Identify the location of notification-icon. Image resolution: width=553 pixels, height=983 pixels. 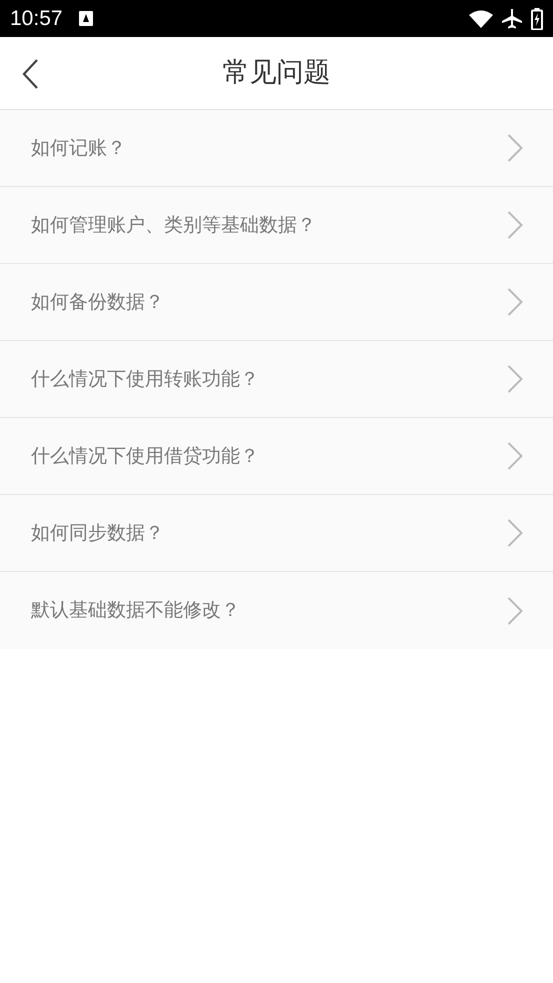
(85, 18).